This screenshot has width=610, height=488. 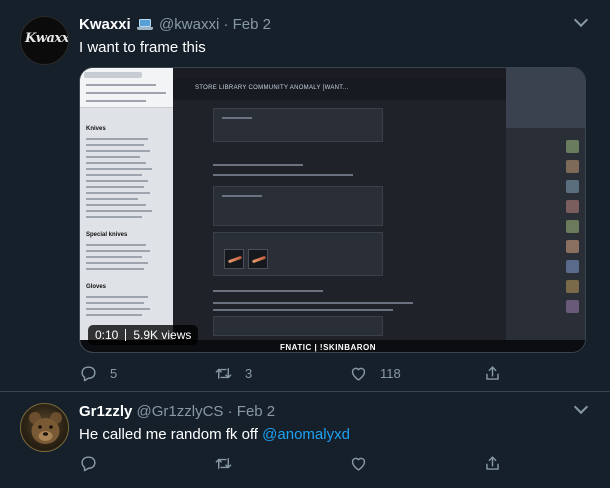 I want to click on tweet-header: Kwaxxi @kwaxxi · Feb 2, so click(x=175, y=24).